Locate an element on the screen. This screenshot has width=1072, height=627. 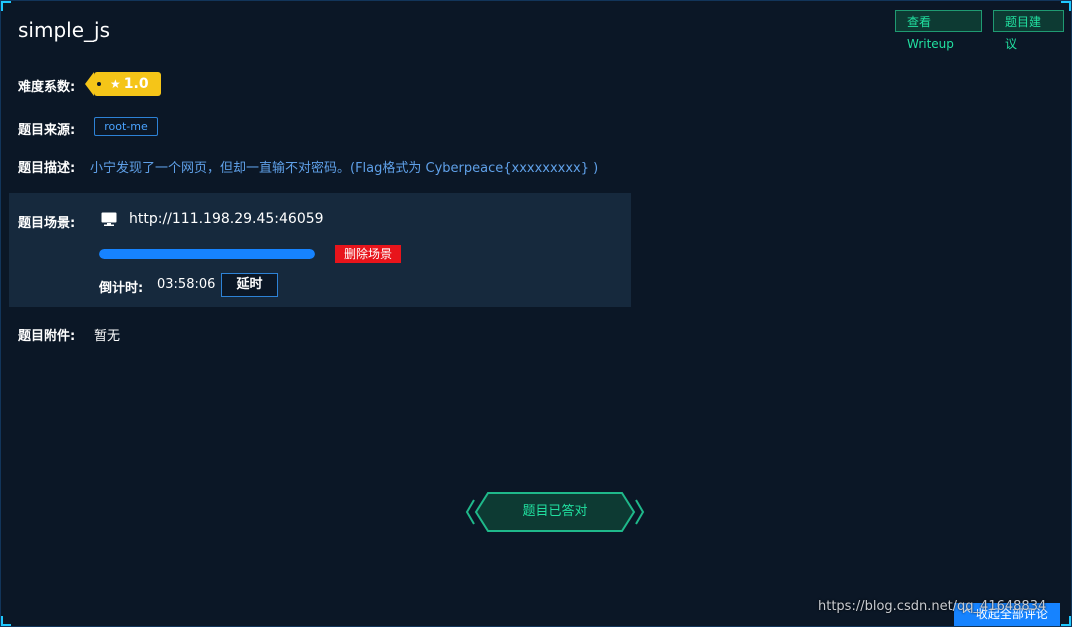
view-writeup-button: 查看Writeup is located at coordinates (938, 30).